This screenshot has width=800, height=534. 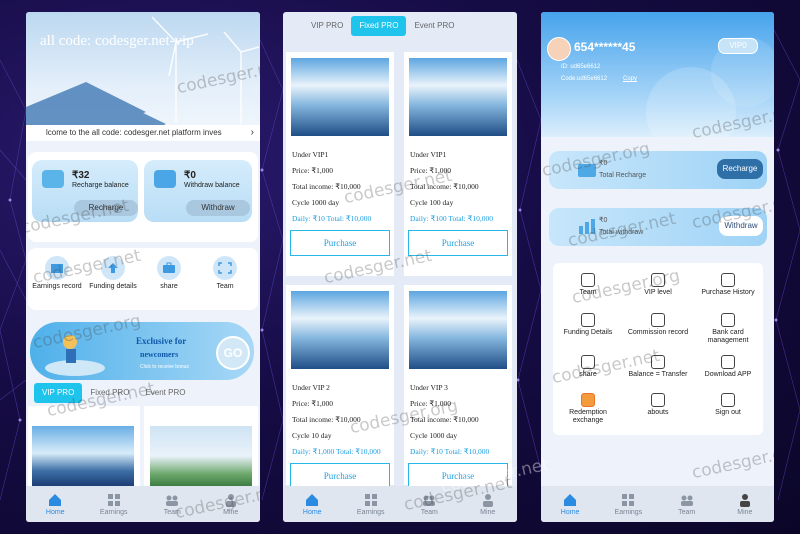 What do you see at coordinates (728, 292) in the screenshot?
I see `menu-purchase-history-label: Purchase History` at bounding box center [728, 292].